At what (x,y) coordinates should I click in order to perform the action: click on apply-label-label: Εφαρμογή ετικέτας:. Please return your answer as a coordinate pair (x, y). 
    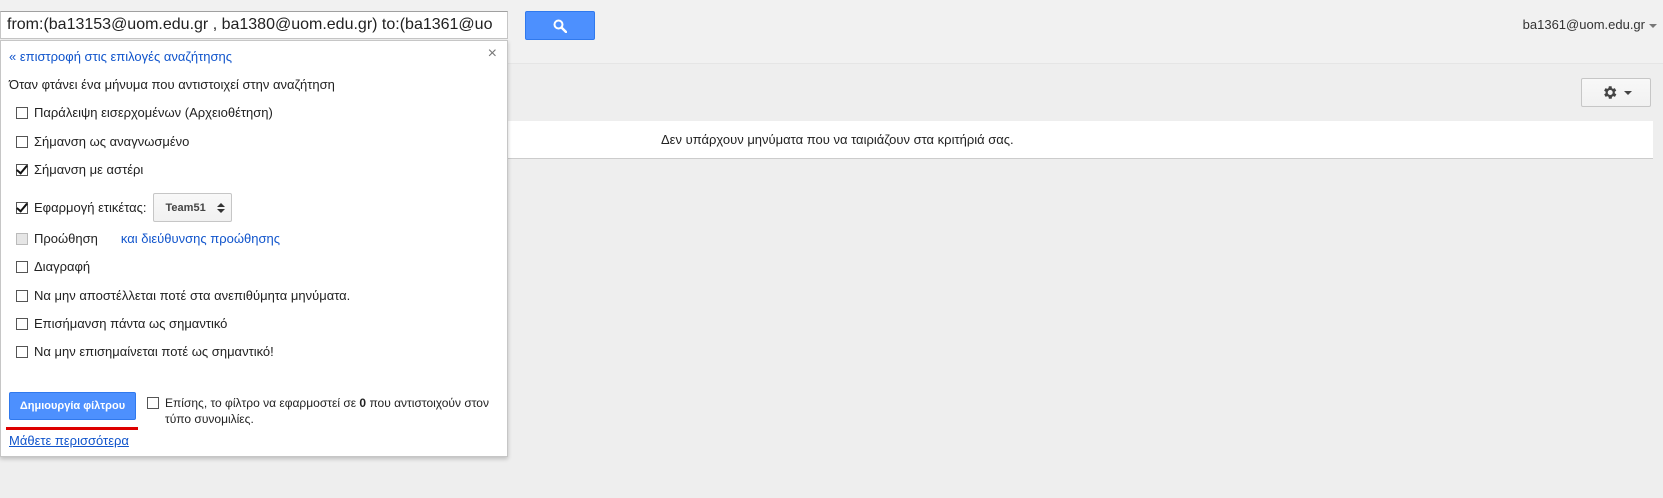
    Looking at the image, I should click on (90, 207).